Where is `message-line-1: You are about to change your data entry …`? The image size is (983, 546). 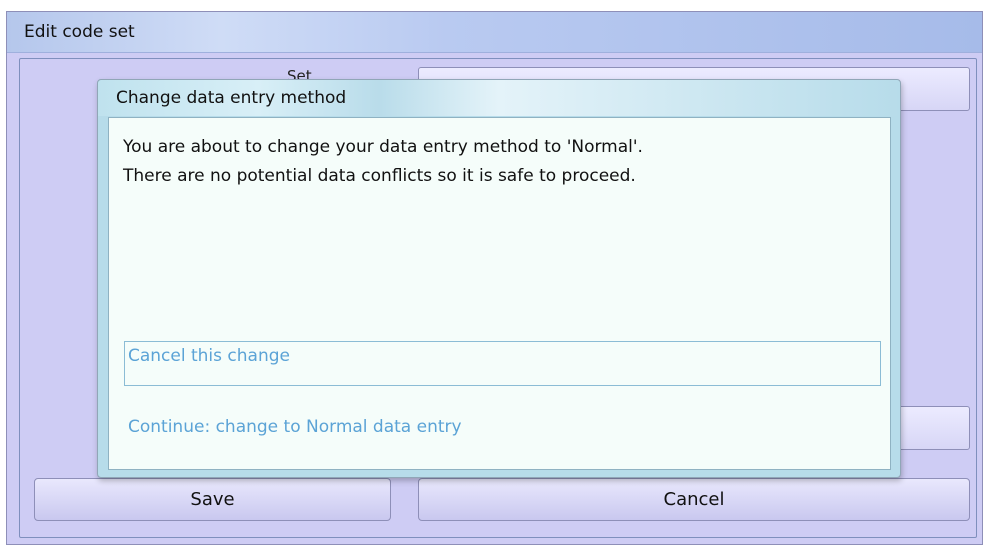
message-line-1: You are about to change your data entry … is located at coordinates (383, 147).